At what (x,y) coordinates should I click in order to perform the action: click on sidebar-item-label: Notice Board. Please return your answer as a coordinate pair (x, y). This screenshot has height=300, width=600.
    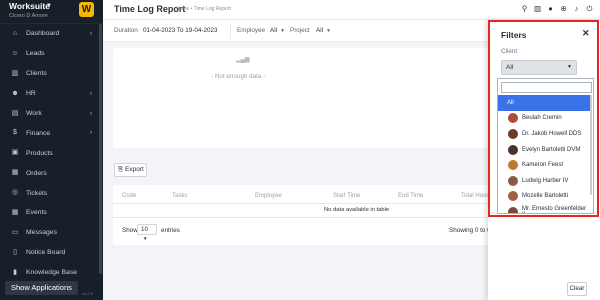
    Looking at the image, I should click on (46, 253).